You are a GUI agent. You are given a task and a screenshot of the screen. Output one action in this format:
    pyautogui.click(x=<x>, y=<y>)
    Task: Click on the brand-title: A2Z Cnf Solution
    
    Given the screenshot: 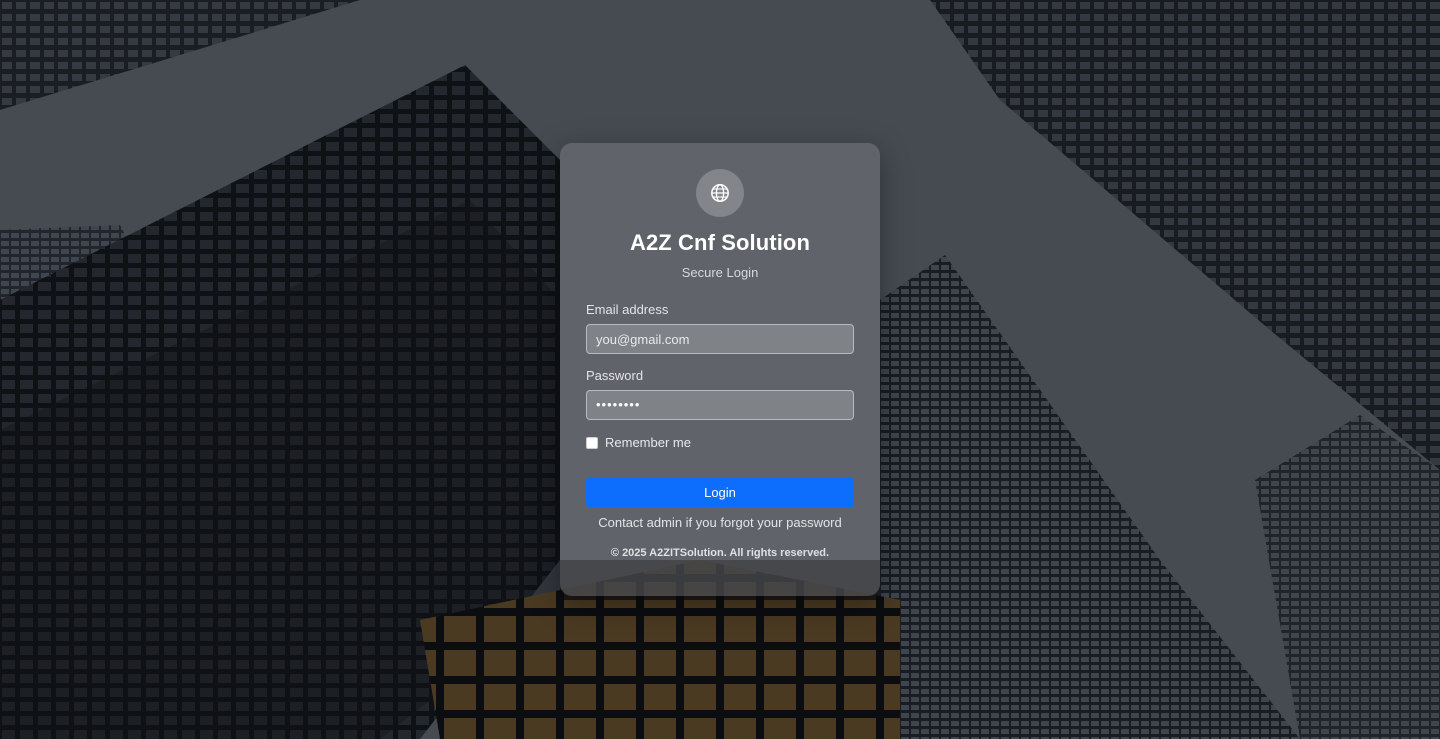 What is the action you would take?
    pyautogui.click(x=720, y=242)
    